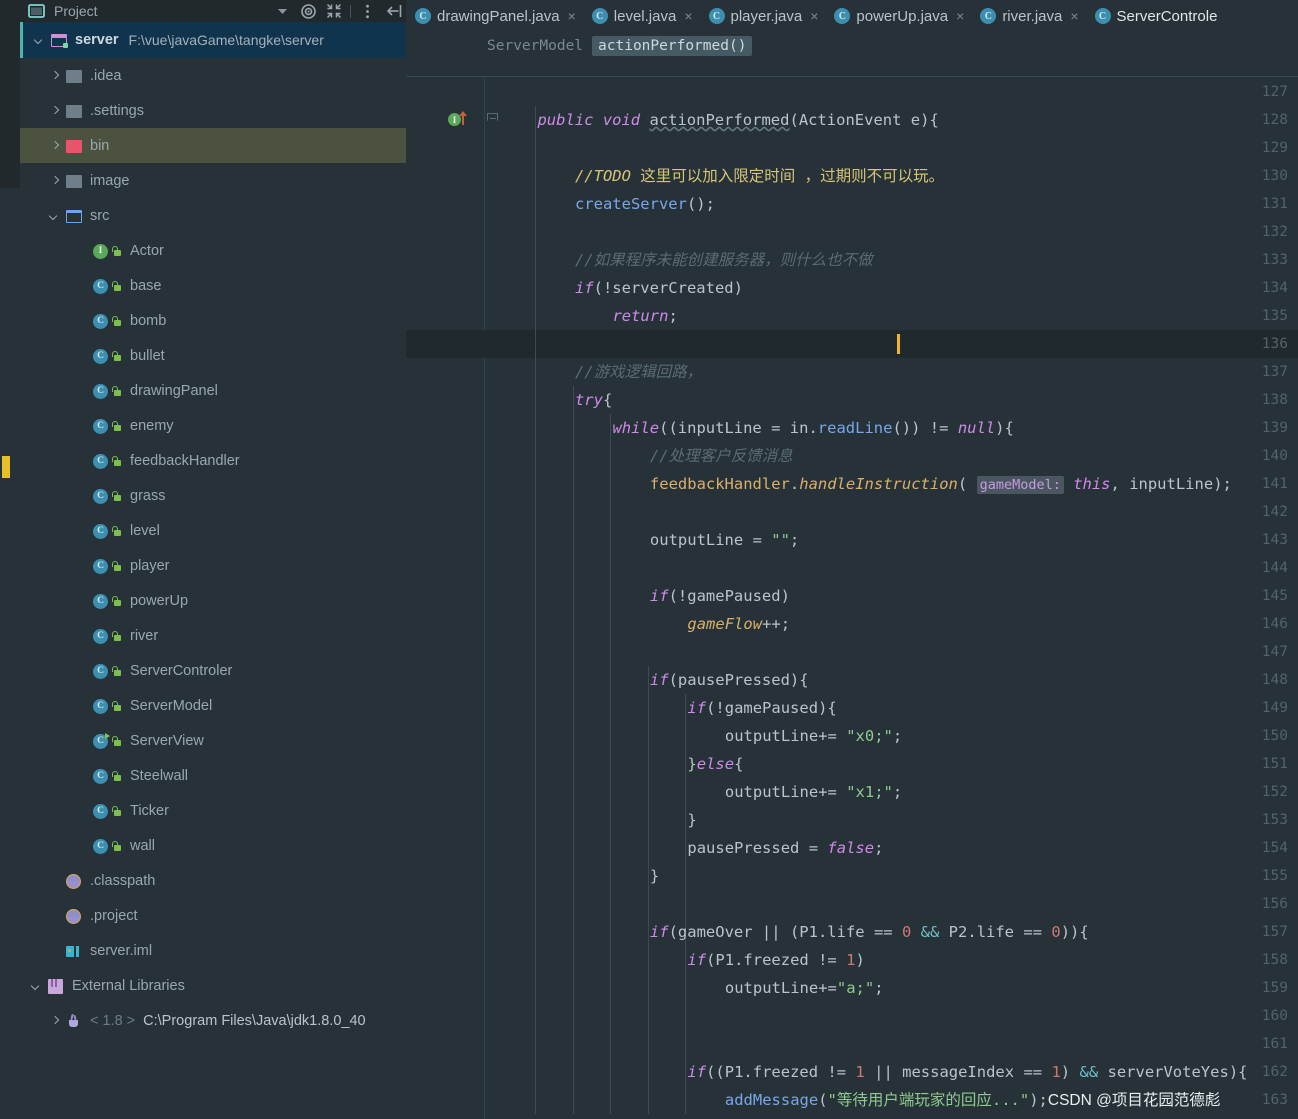  What do you see at coordinates (891, 540) in the screenshot?
I see `code-line: outputLine = "";` at bounding box center [891, 540].